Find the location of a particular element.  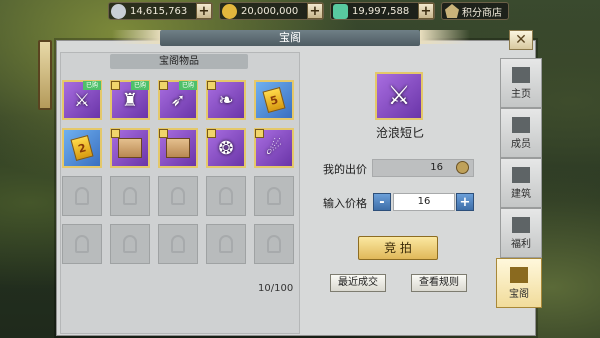

inventory-item-pouch: ❂ is located at coordinates (226, 148).